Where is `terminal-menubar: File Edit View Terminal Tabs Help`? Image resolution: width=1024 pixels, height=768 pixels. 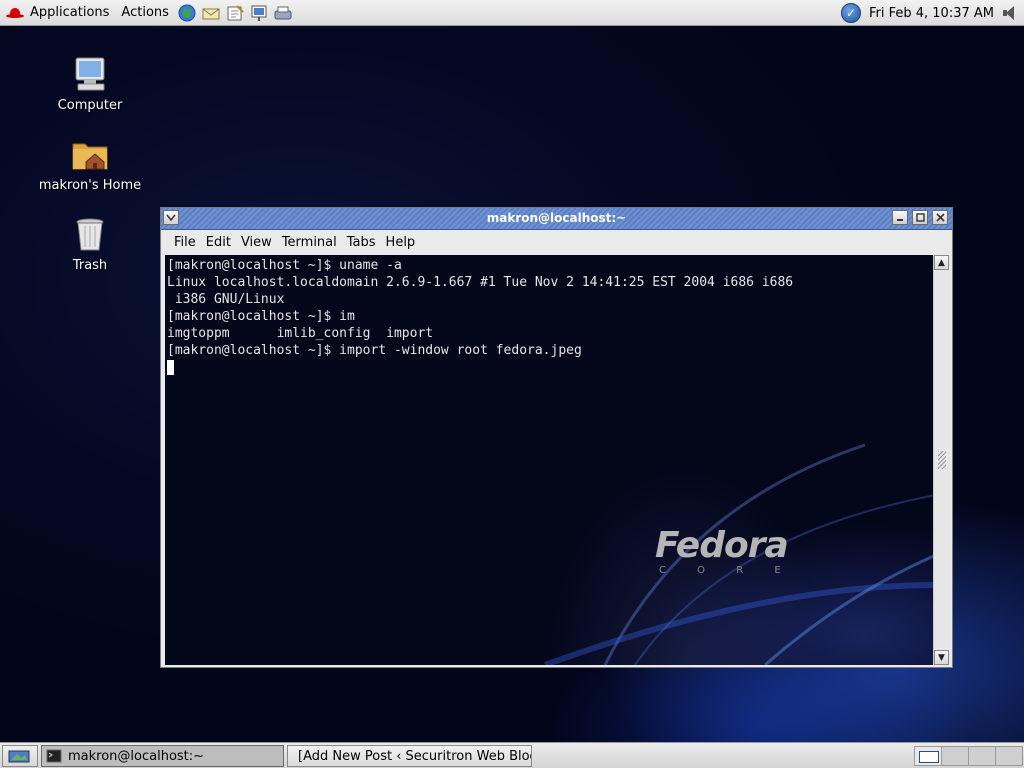 terminal-menubar: File Edit View Terminal Tabs Help is located at coordinates (556, 242).